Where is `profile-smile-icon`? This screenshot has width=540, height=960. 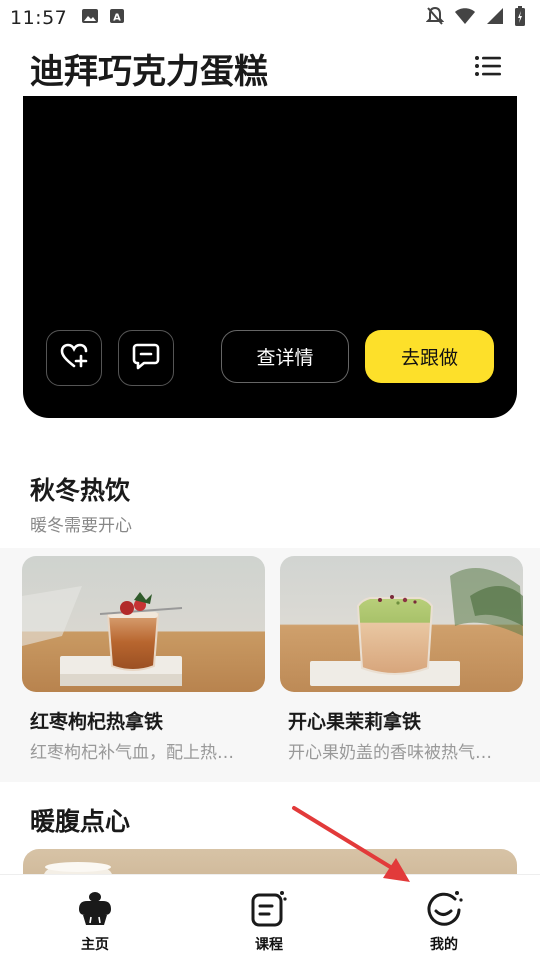
profile-smile-icon is located at coordinates (444, 910).